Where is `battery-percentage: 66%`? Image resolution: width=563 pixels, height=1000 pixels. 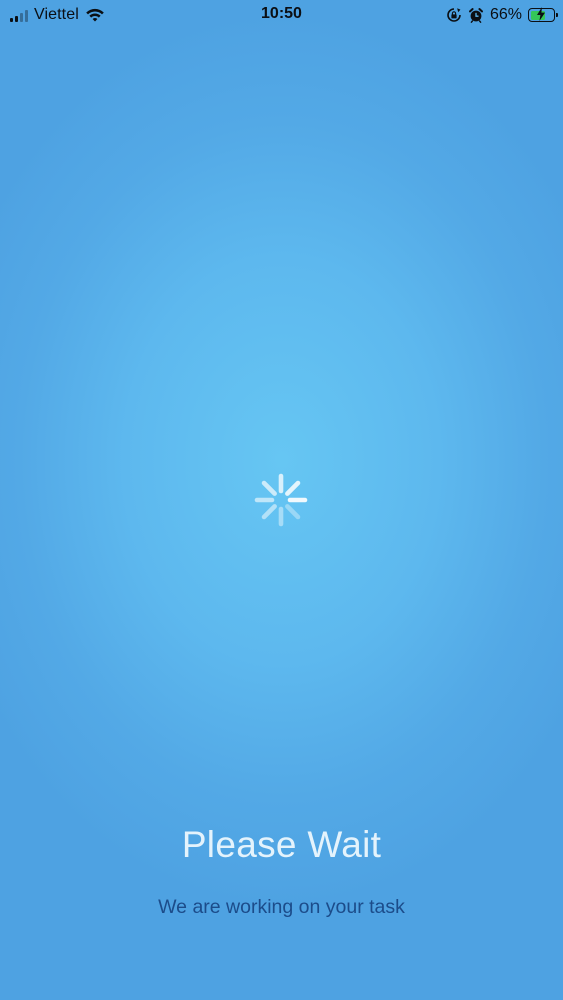 battery-percentage: 66% is located at coordinates (505, 14).